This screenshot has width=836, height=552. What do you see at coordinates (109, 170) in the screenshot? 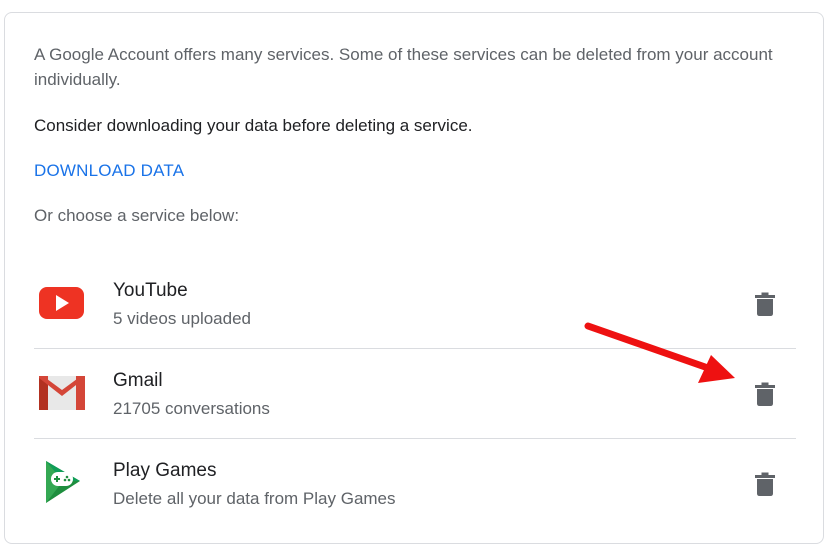
I see `download-data-link: DOWNLOAD DATA` at bounding box center [109, 170].